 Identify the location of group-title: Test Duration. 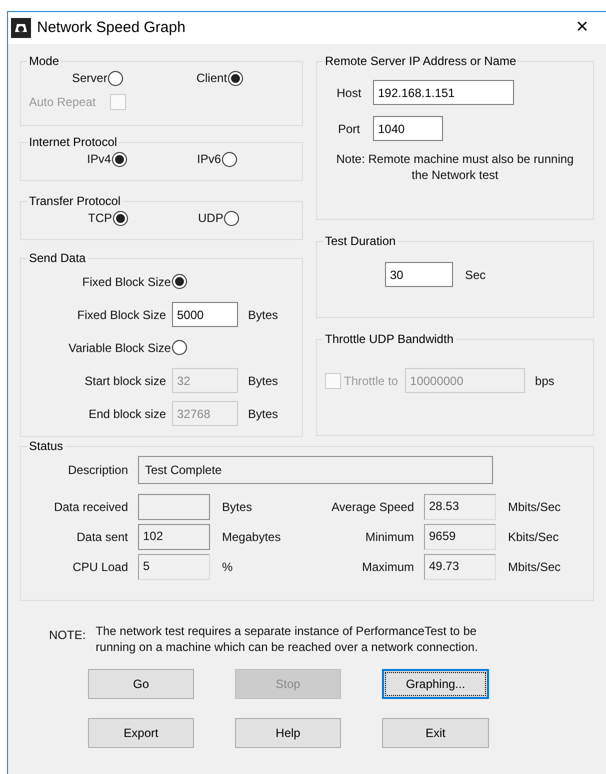
(360, 241).